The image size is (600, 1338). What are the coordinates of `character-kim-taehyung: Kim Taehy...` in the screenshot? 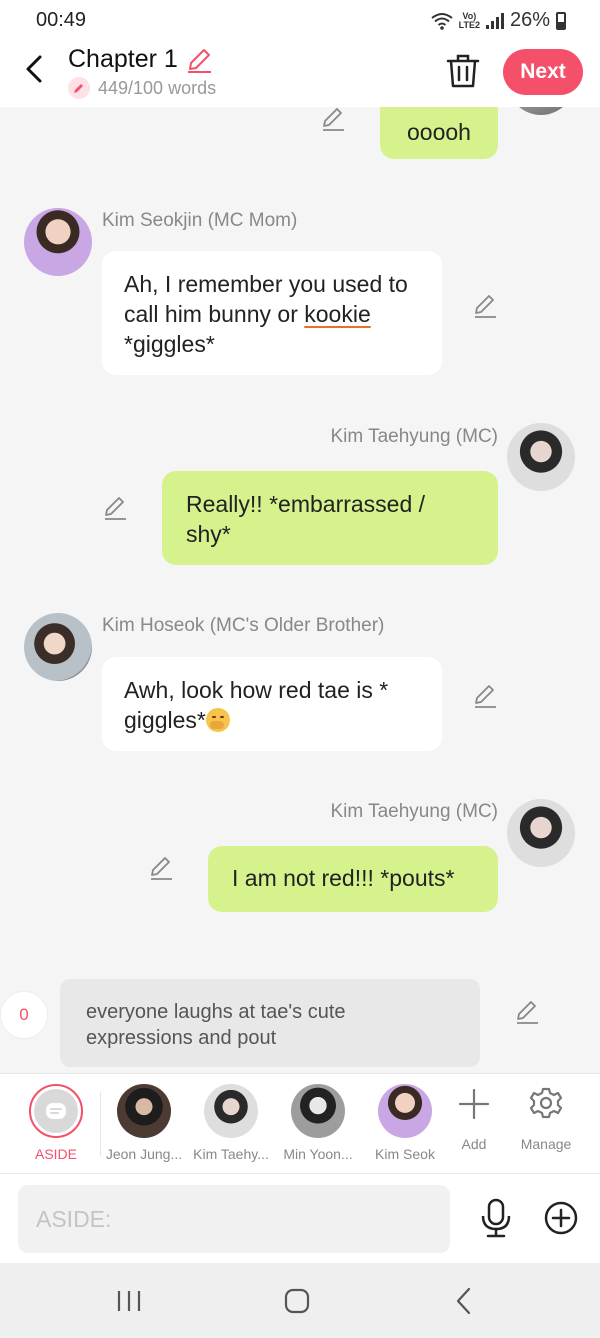 It's located at (231, 1124).